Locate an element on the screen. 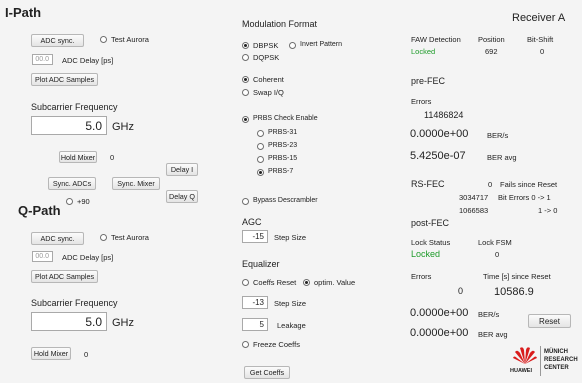 The width and height of the screenshot is (582, 383). dqpsk-radio is located at coordinates (245, 57).